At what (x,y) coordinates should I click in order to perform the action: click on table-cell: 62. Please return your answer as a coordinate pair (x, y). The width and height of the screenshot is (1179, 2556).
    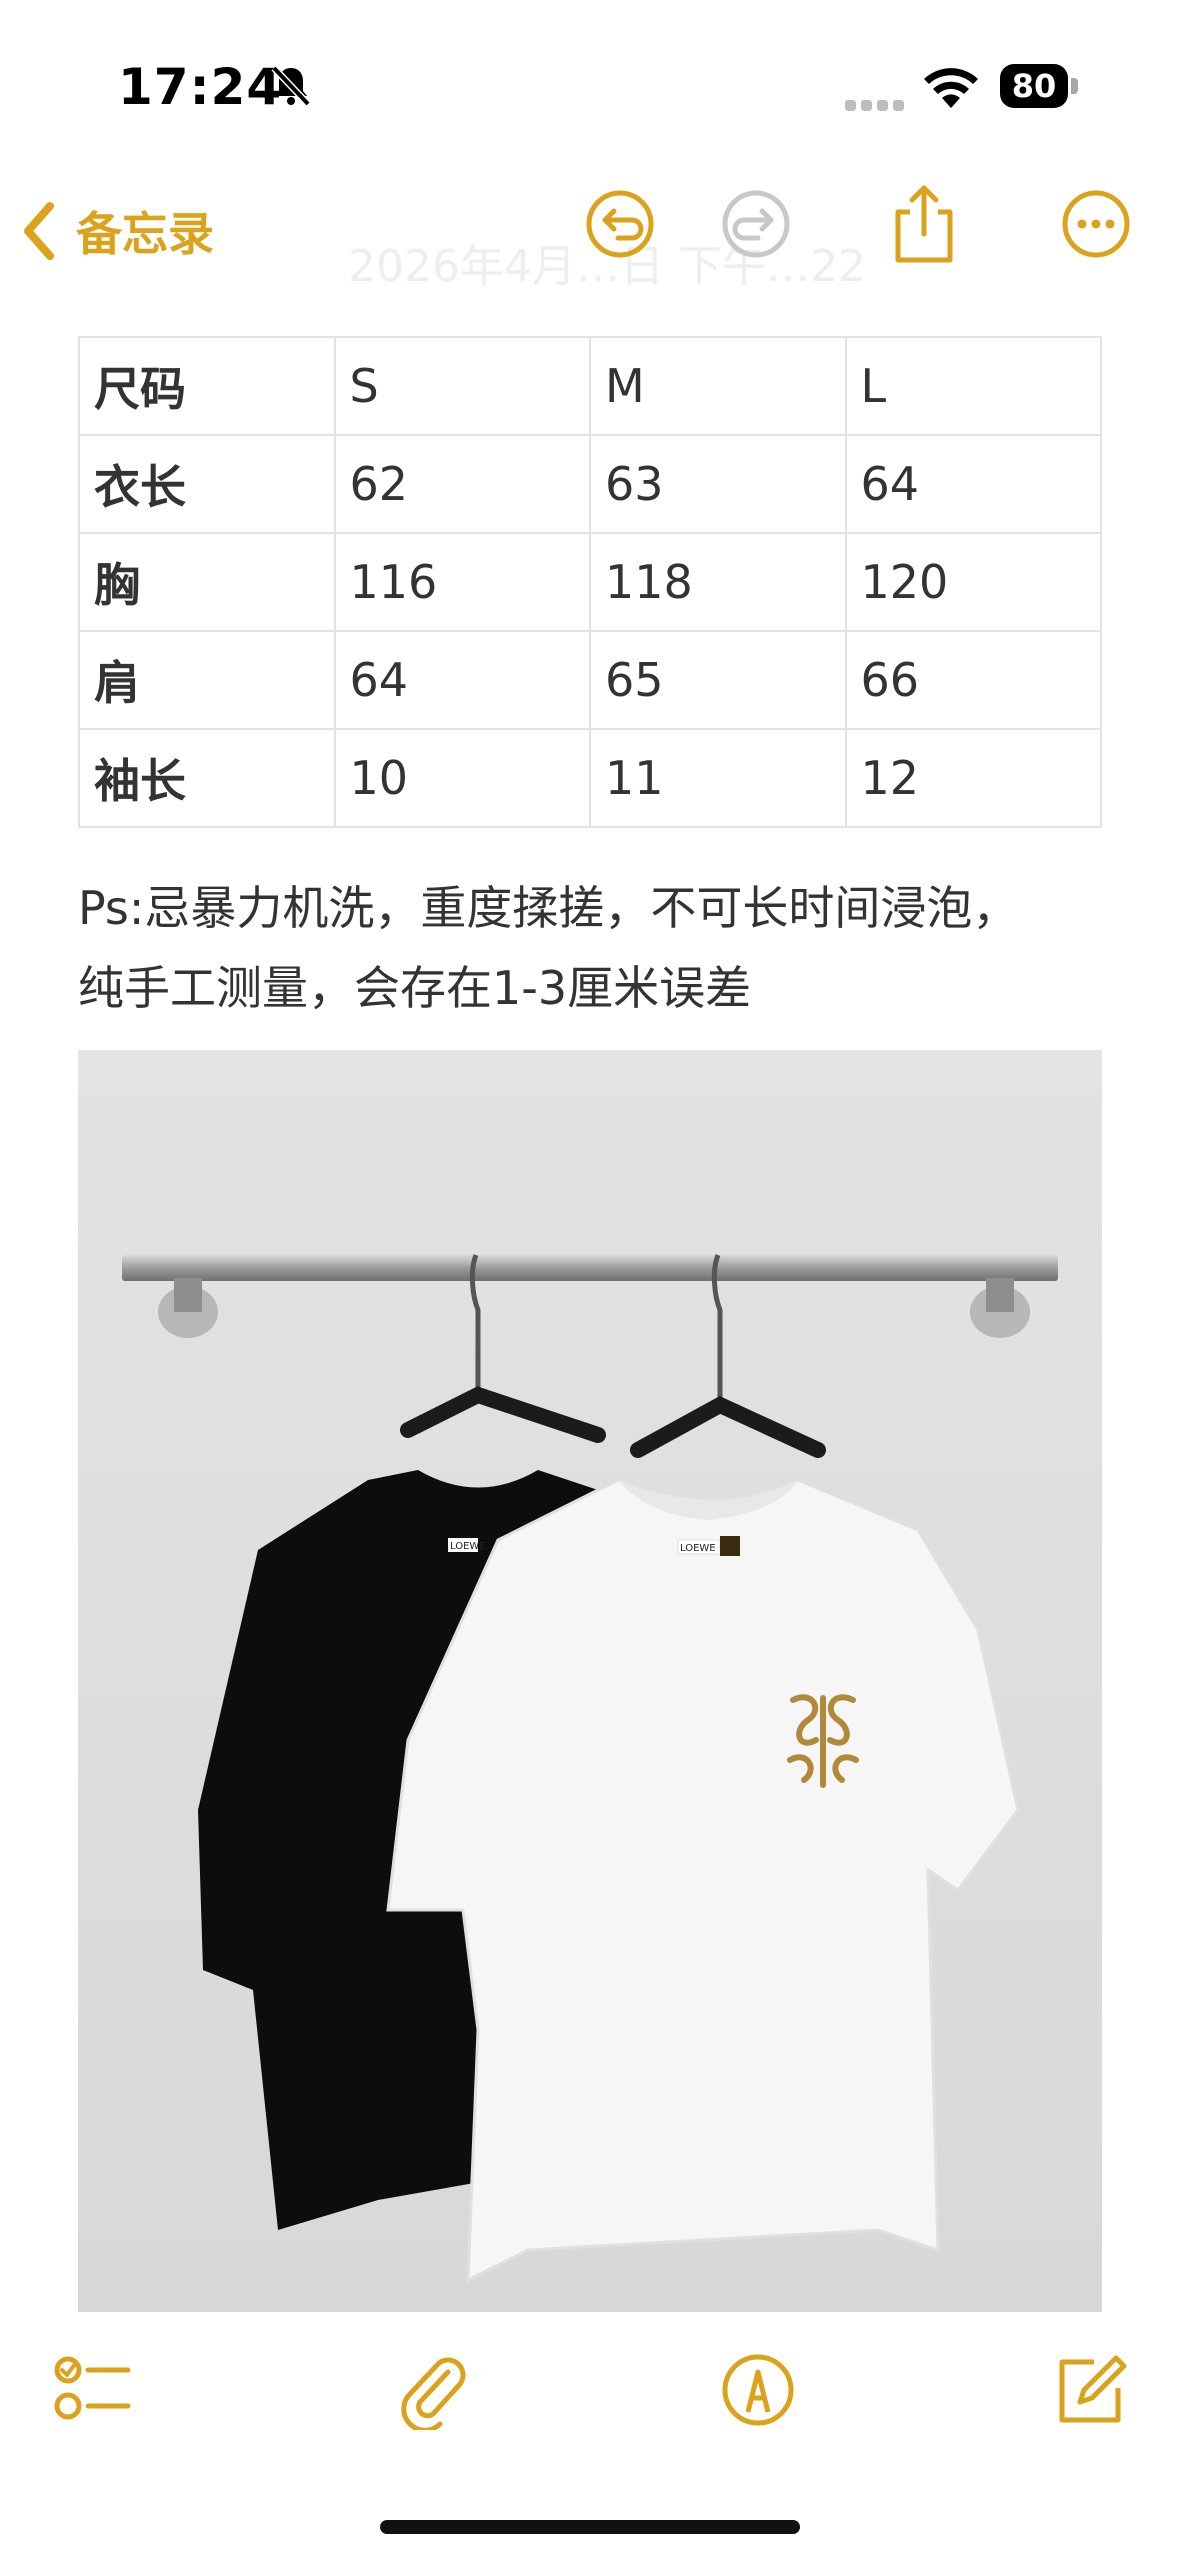
    Looking at the image, I should click on (462, 484).